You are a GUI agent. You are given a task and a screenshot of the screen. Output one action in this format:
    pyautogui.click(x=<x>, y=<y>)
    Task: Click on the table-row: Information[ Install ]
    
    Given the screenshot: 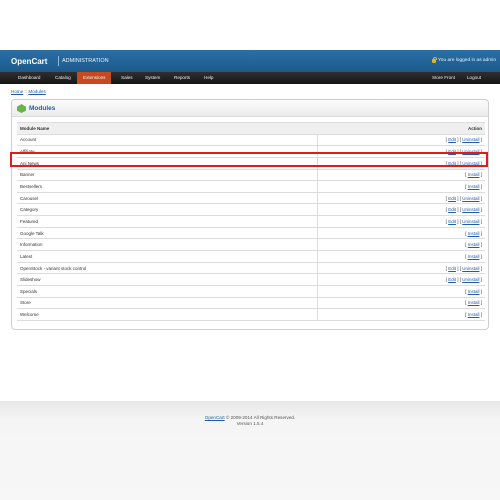 What is the action you would take?
    pyautogui.click(x=251, y=245)
    